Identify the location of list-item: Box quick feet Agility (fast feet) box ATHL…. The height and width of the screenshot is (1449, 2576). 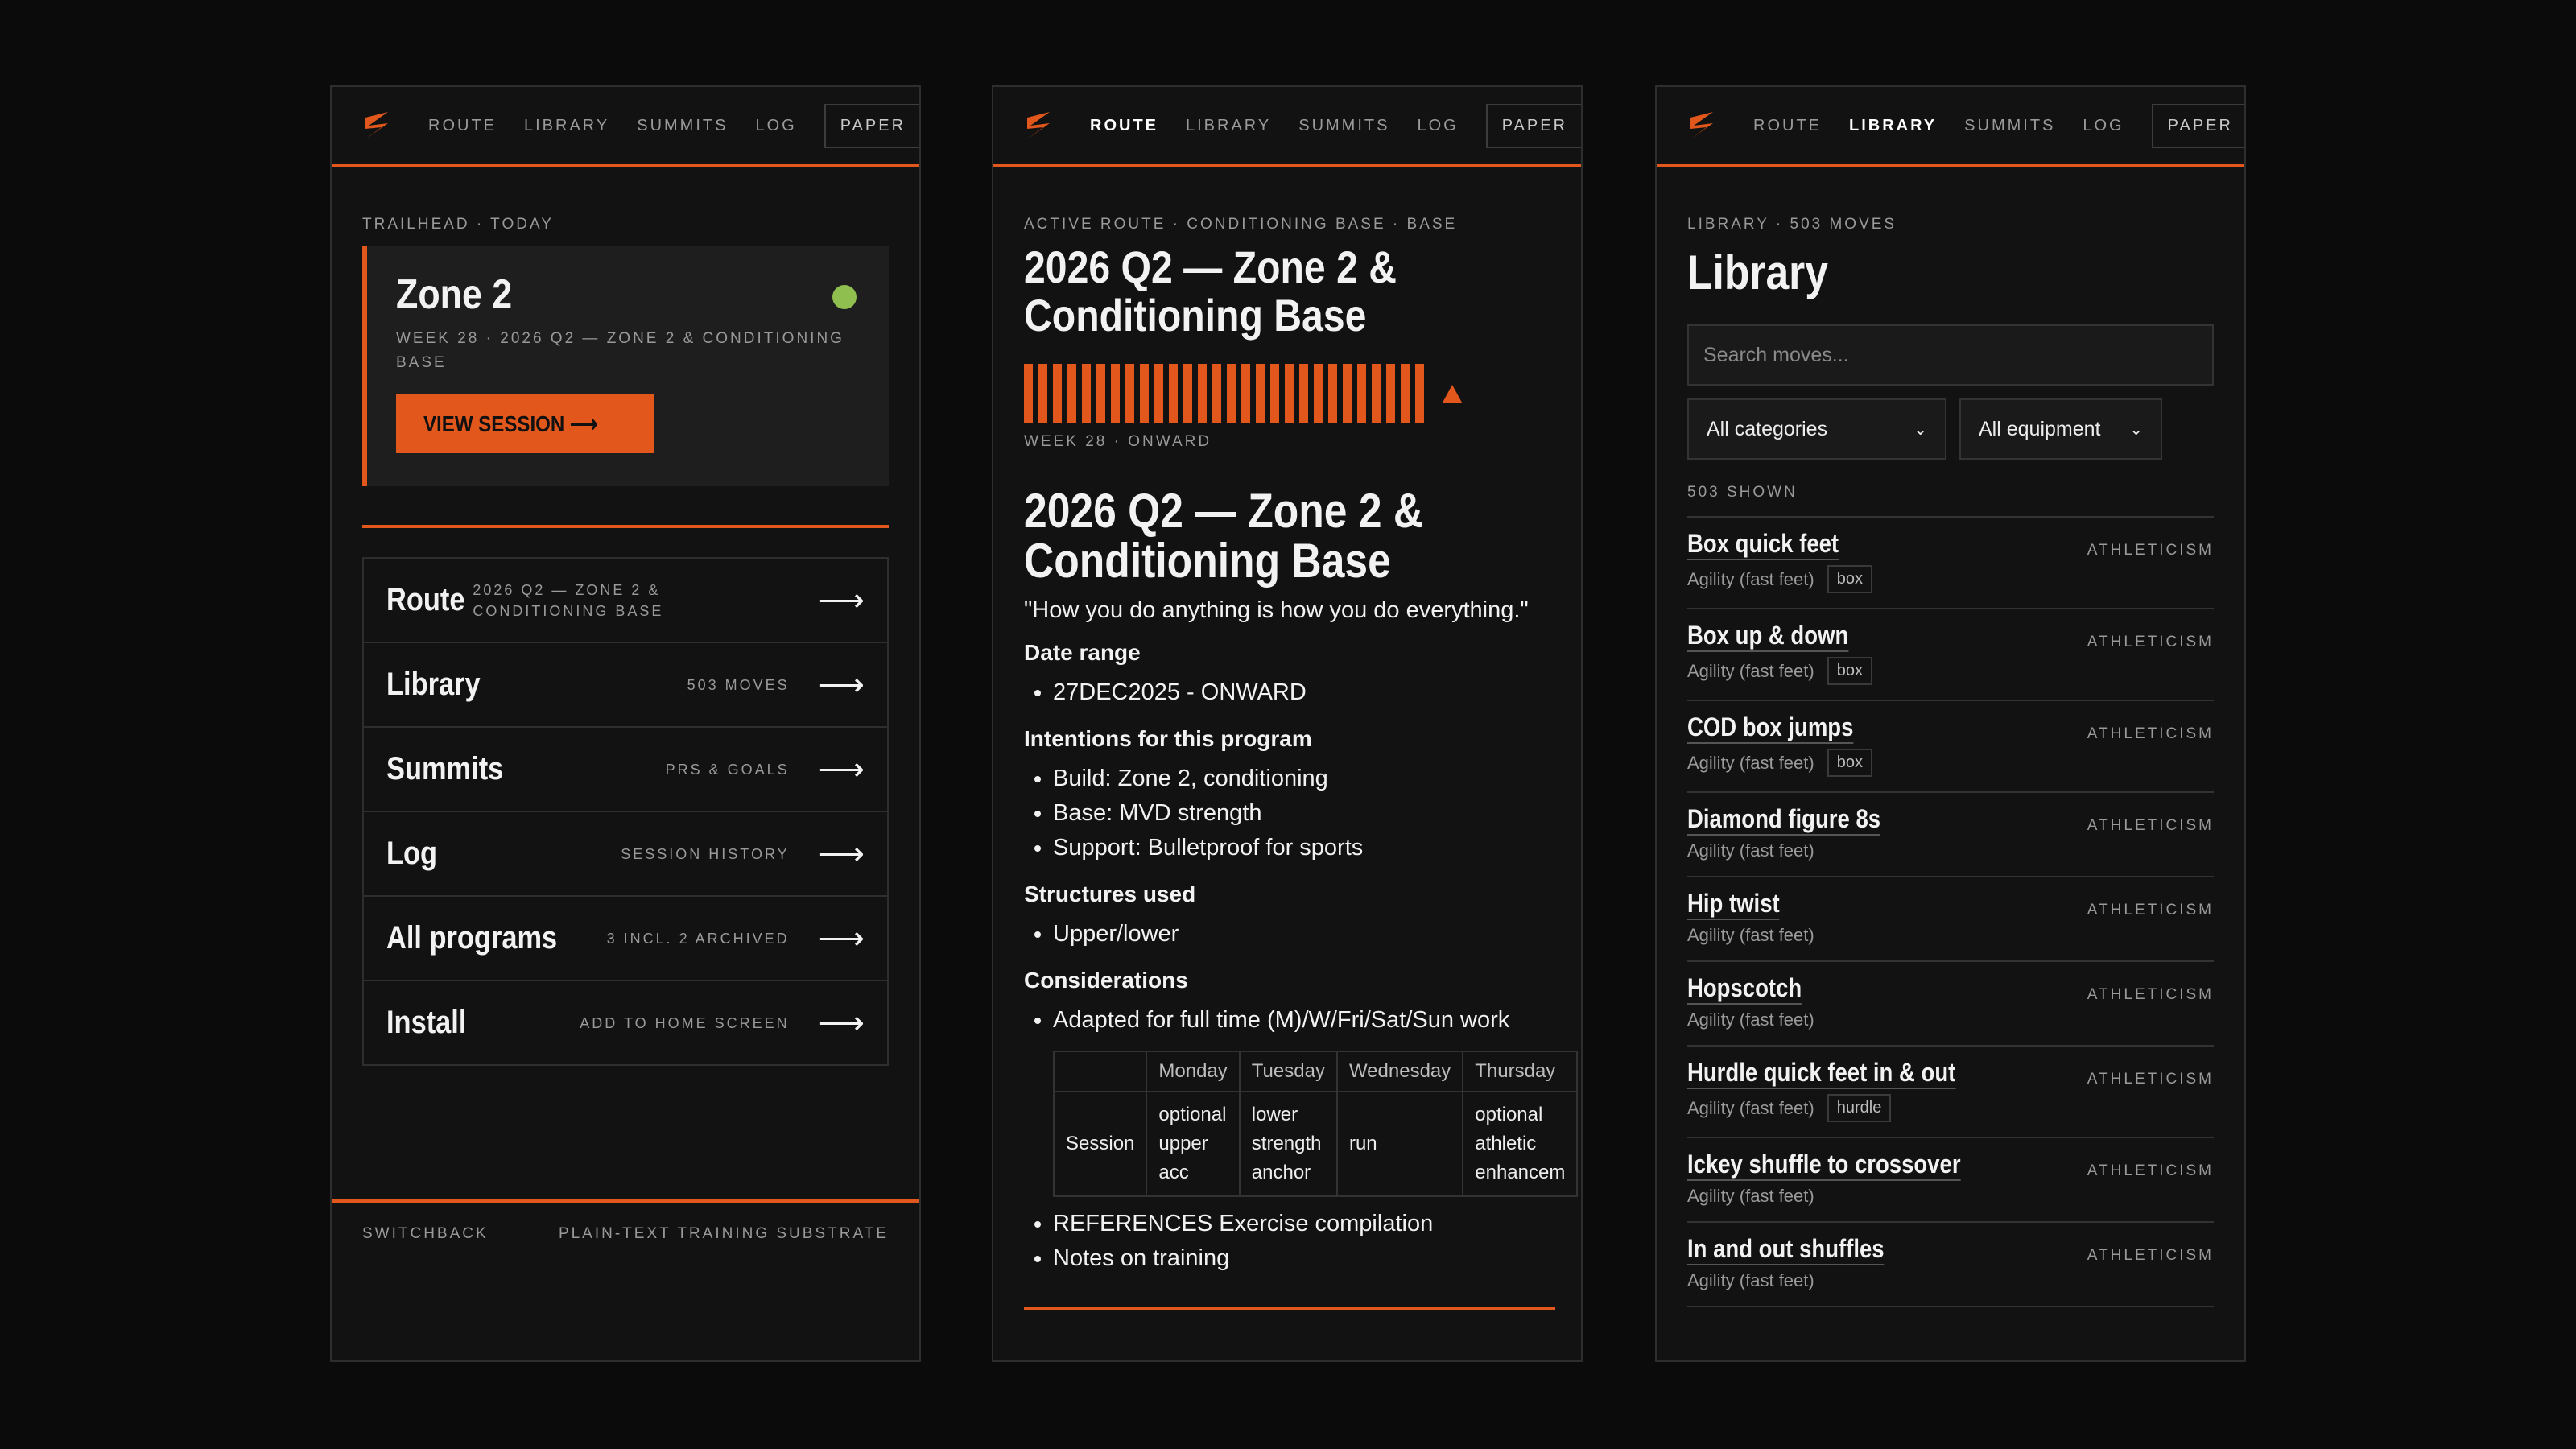
(1950, 563).